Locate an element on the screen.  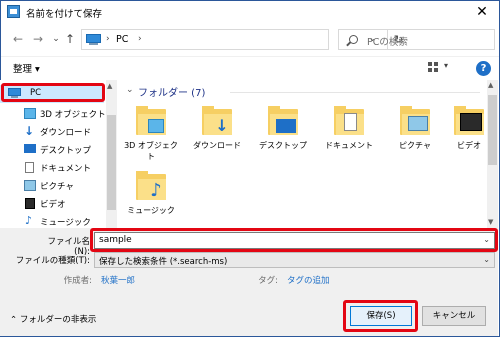
chevron-down-icon: ▼ is located at coordinates (490, 222).